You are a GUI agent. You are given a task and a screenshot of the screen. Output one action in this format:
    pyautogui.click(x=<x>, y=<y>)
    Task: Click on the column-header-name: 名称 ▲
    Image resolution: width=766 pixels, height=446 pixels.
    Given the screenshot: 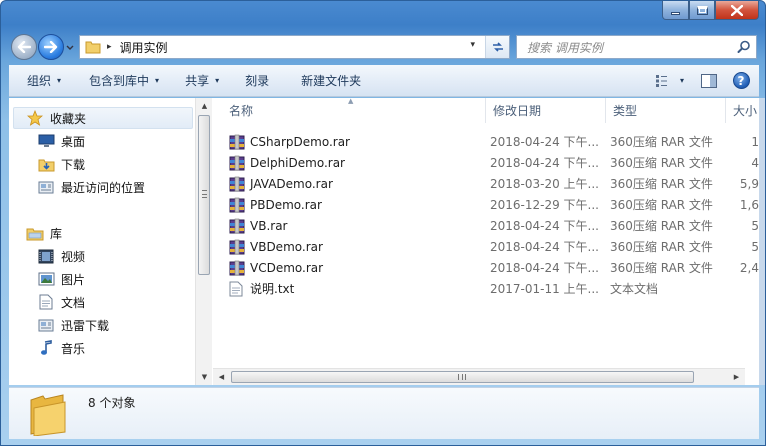 What is the action you would take?
    pyautogui.click(x=349, y=110)
    